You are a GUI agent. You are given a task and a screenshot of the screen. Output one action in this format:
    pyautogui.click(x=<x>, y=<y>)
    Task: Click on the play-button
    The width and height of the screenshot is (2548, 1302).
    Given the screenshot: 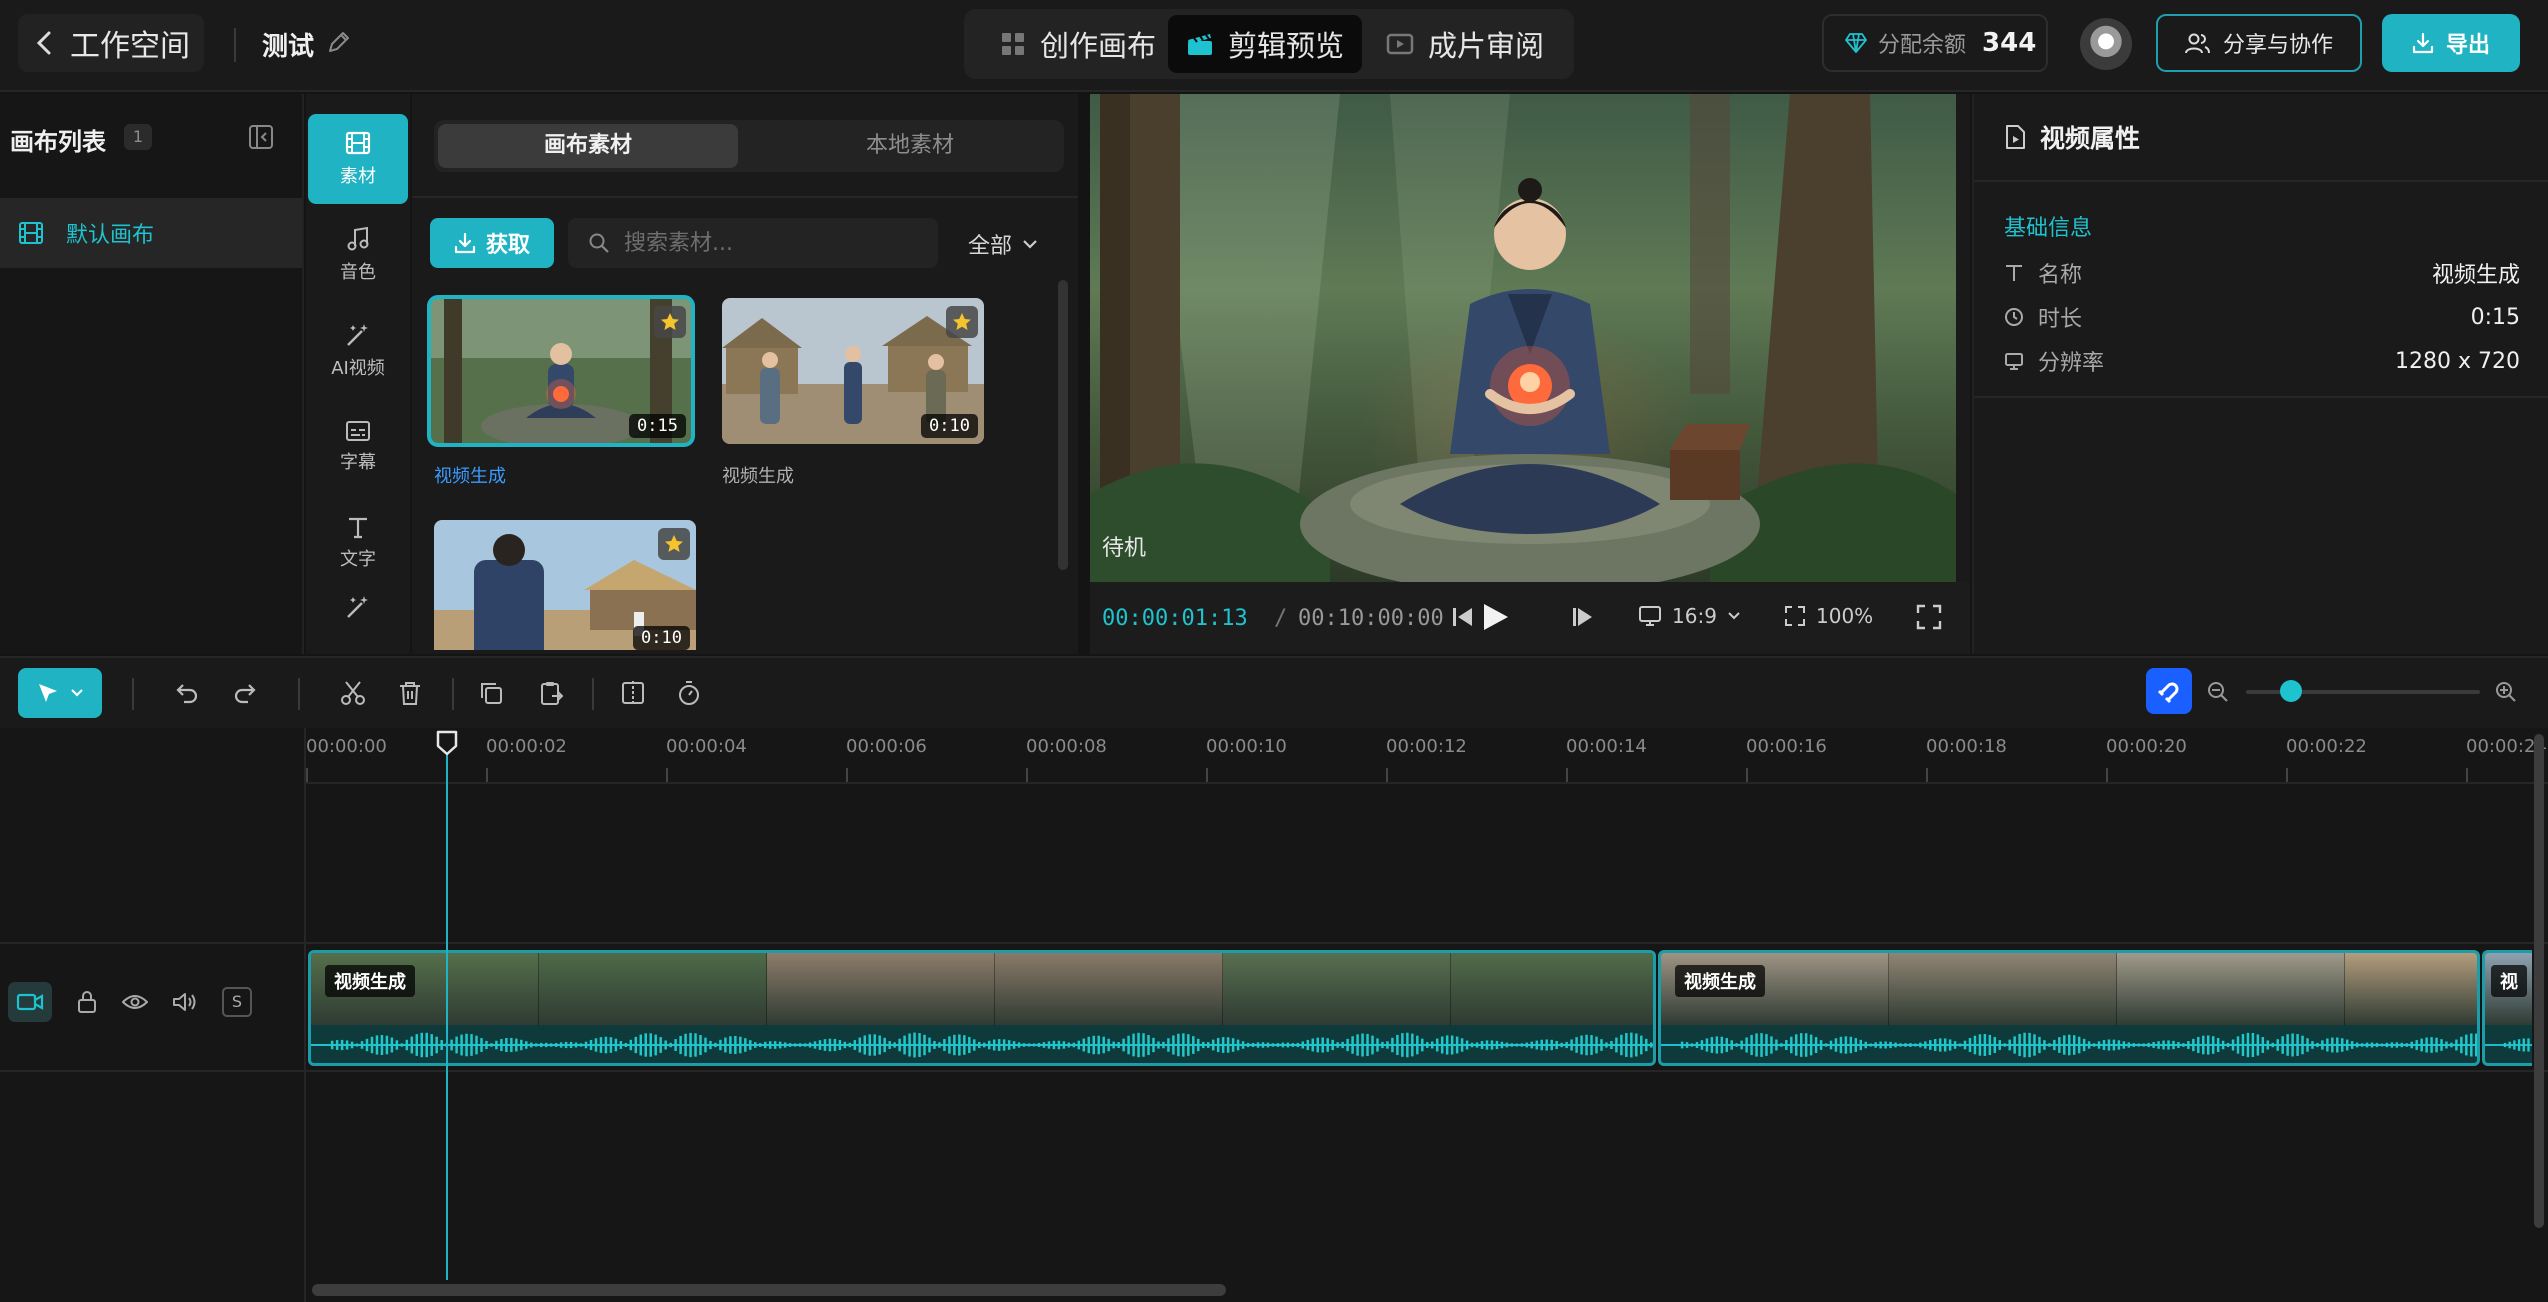 What is the action you would take?
    pyautogui.click(x=1496, y=617)
    